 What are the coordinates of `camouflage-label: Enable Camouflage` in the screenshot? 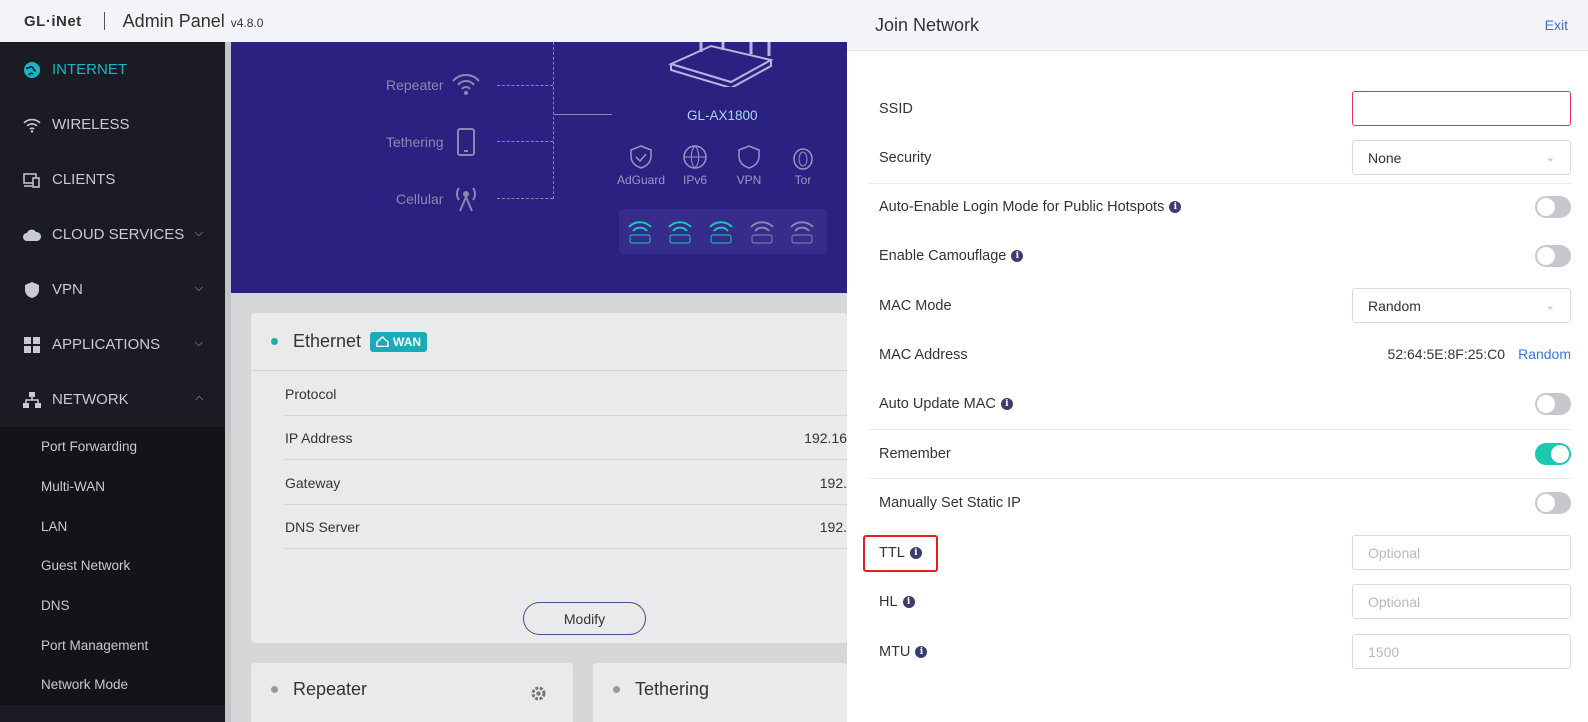 It's located at (943, 256).